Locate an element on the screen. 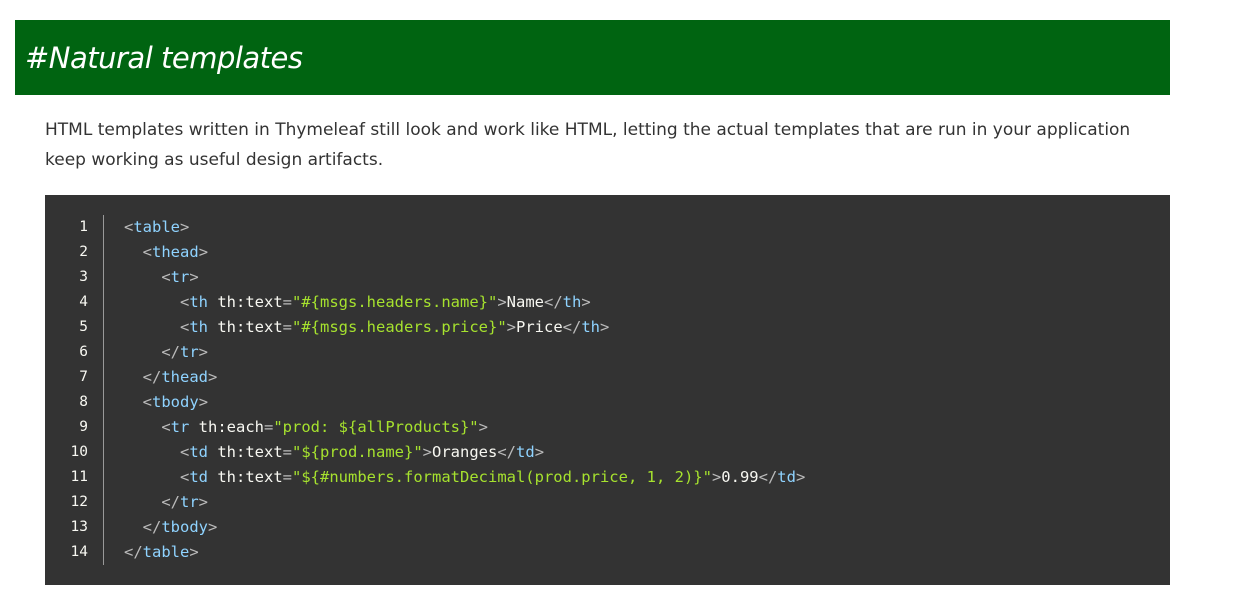  code-line-content: <table> is located at coordinates (455, 227).